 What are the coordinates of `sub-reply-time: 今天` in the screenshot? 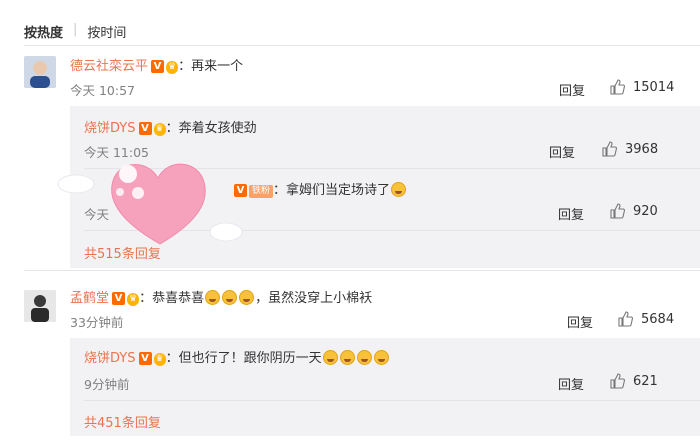 It's located at (97, 214).